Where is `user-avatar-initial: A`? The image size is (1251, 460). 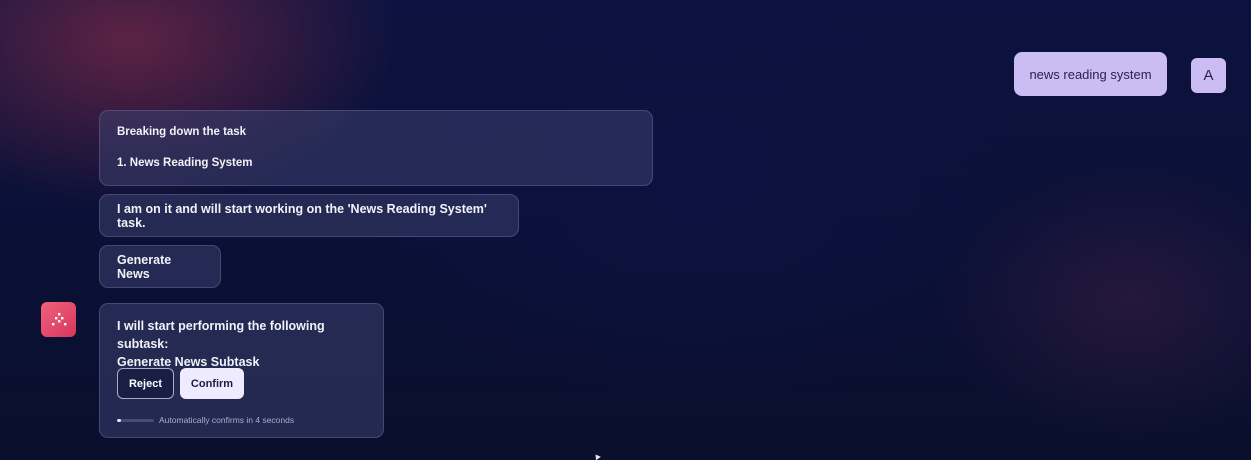
user-avatar-initial: A is located at coordinates (1208, 75).